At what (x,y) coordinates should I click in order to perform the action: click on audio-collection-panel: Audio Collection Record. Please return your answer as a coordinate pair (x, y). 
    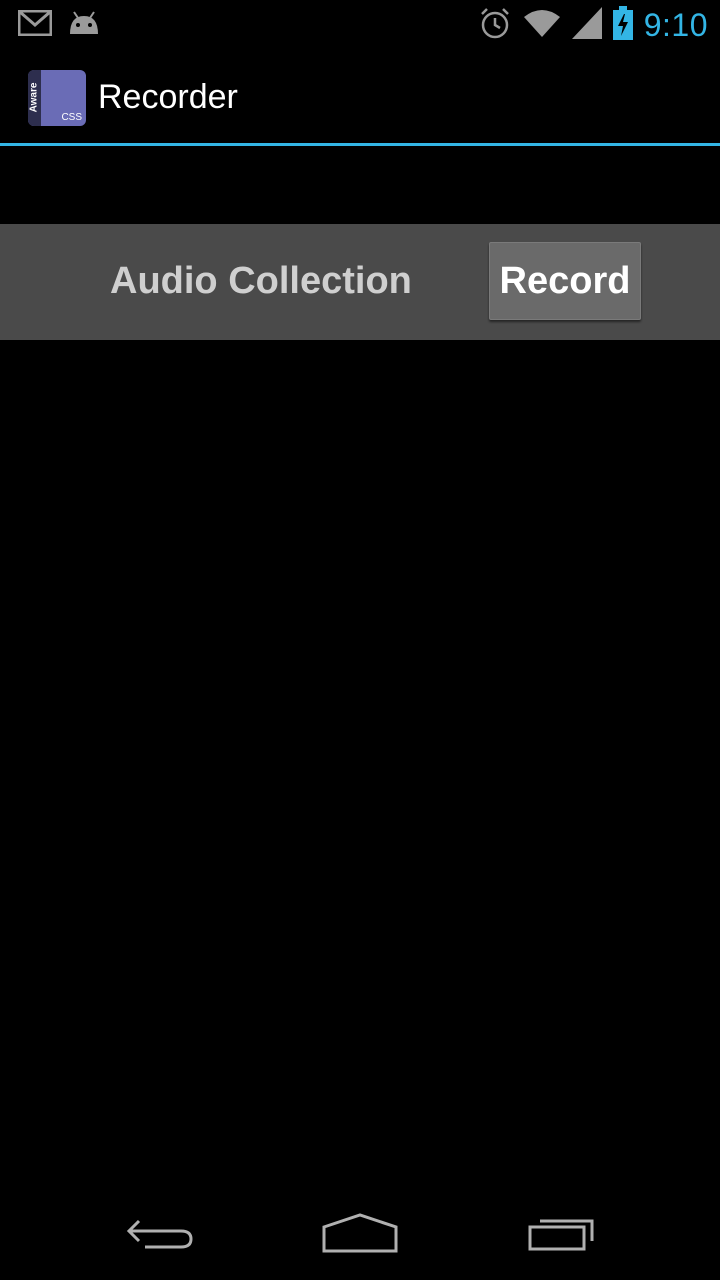
    Looking at the image, I should click on (360, 282).